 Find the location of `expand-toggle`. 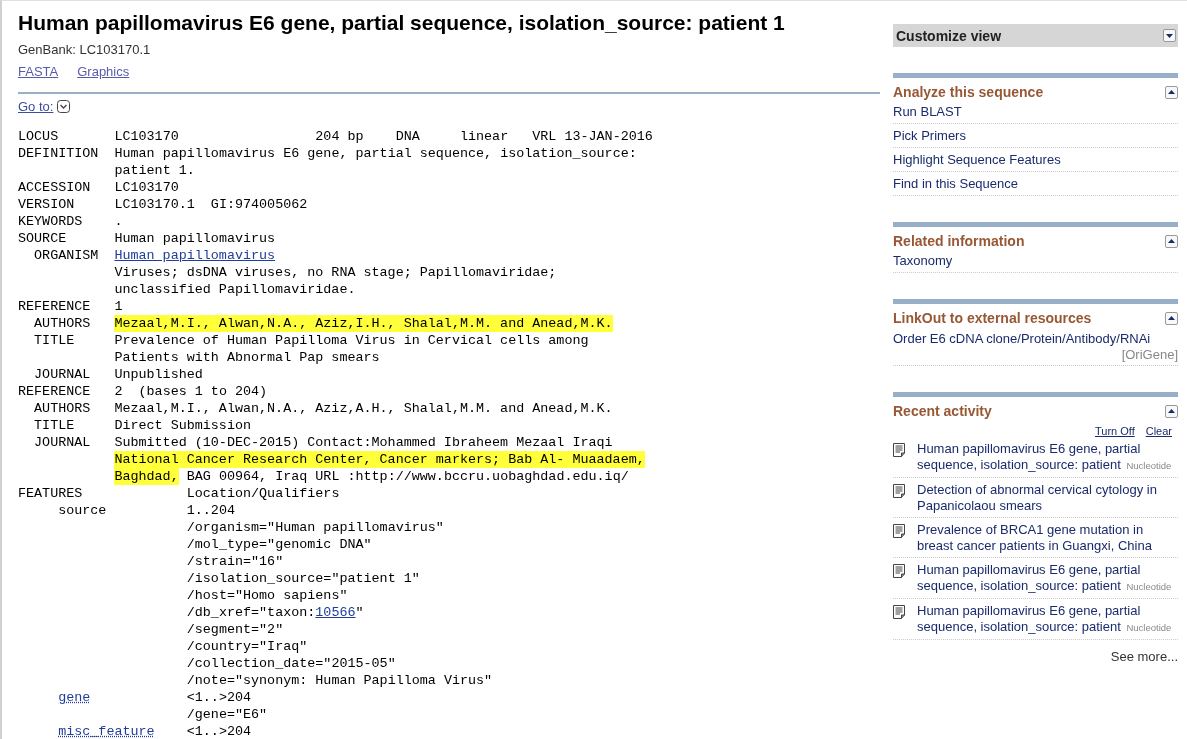

expand-toggle is located at coordinates (1169, 35).